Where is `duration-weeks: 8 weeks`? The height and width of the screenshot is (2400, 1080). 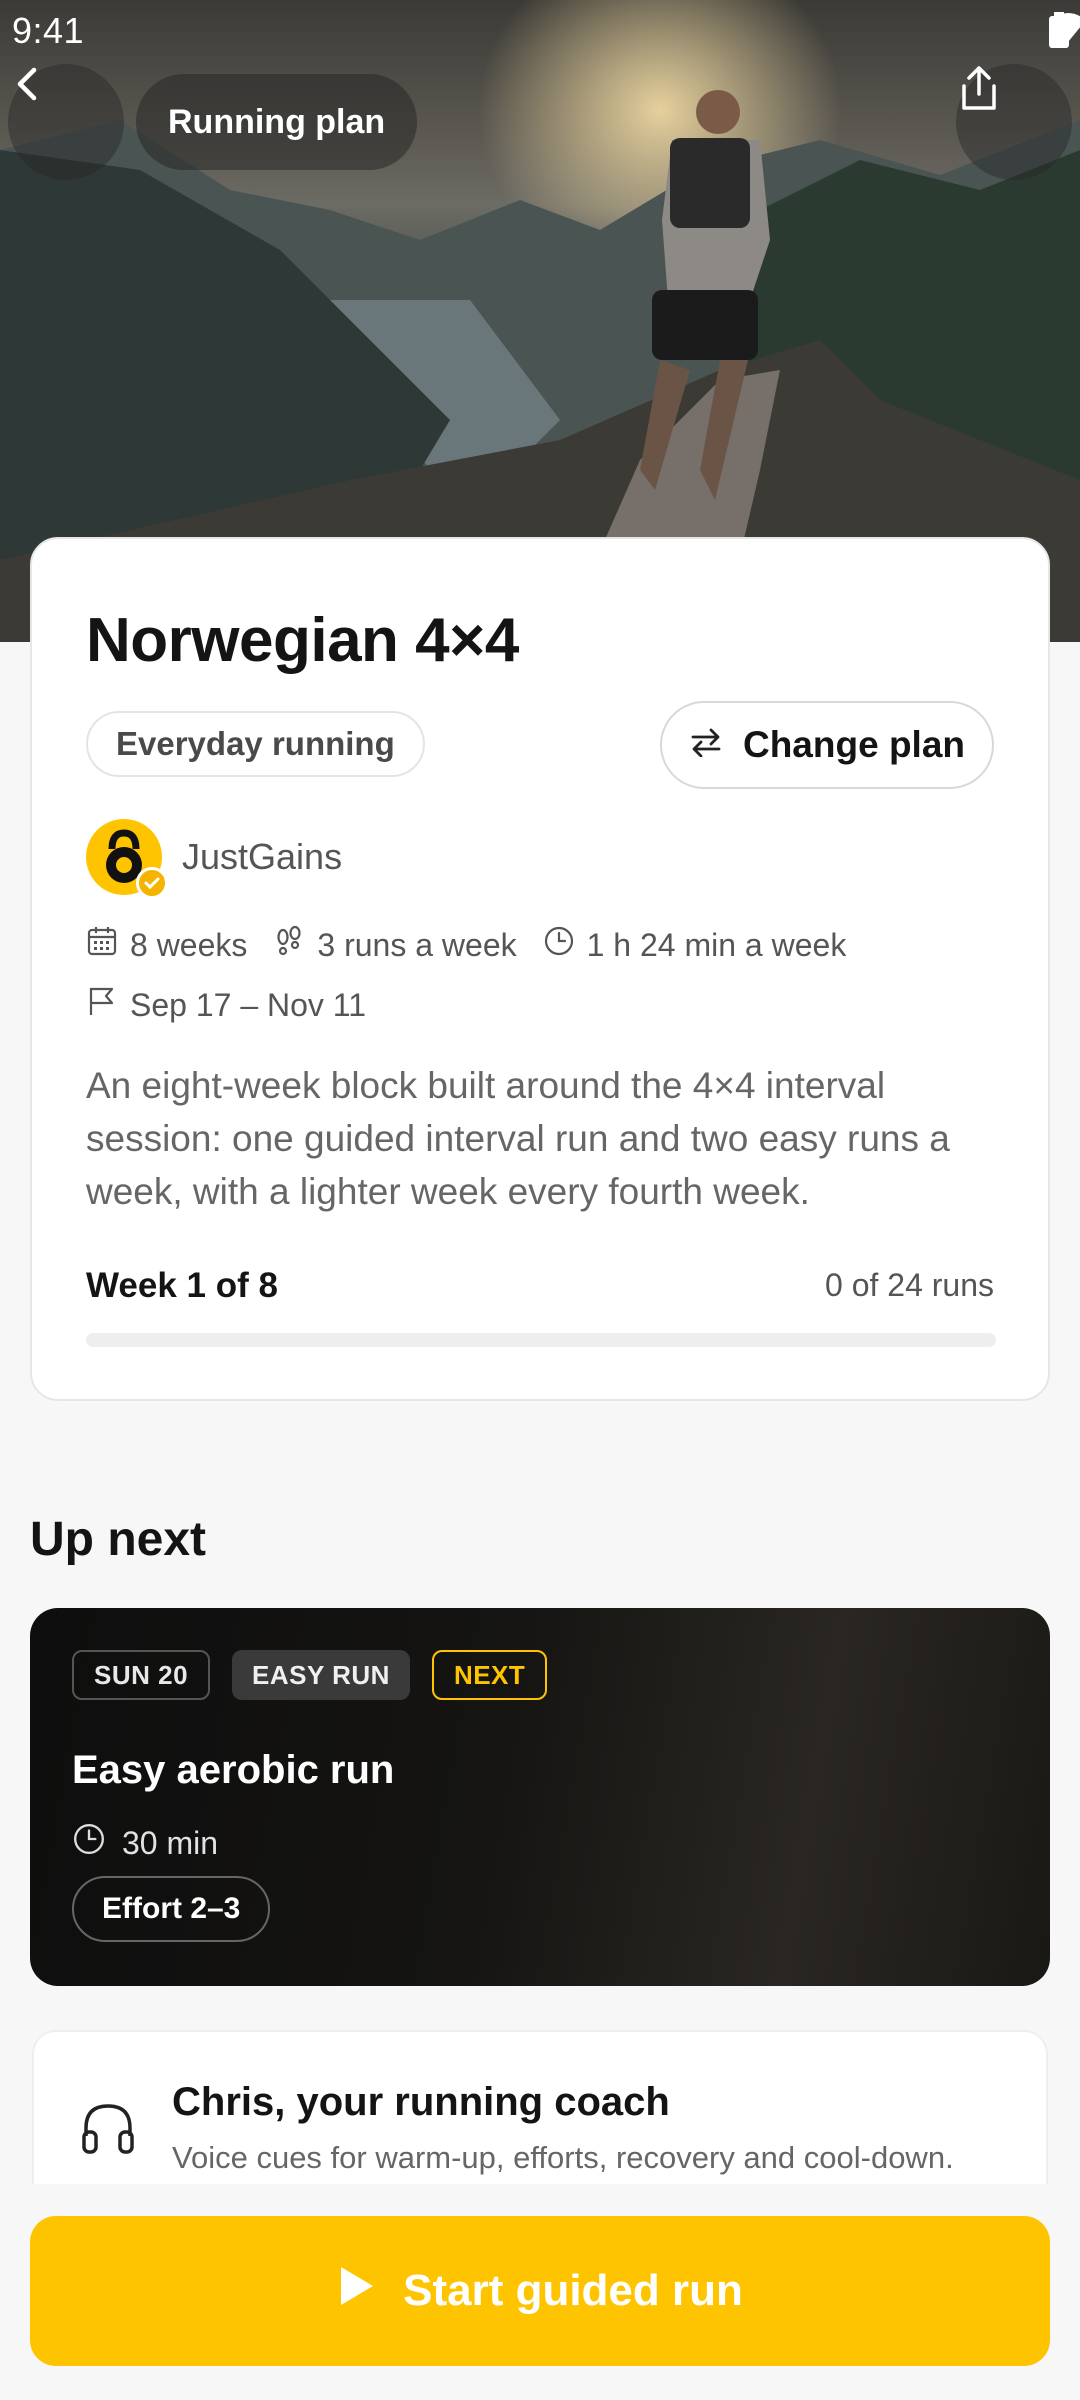 duration-weeks: 8 weeks is located at coordinates (166, 945).